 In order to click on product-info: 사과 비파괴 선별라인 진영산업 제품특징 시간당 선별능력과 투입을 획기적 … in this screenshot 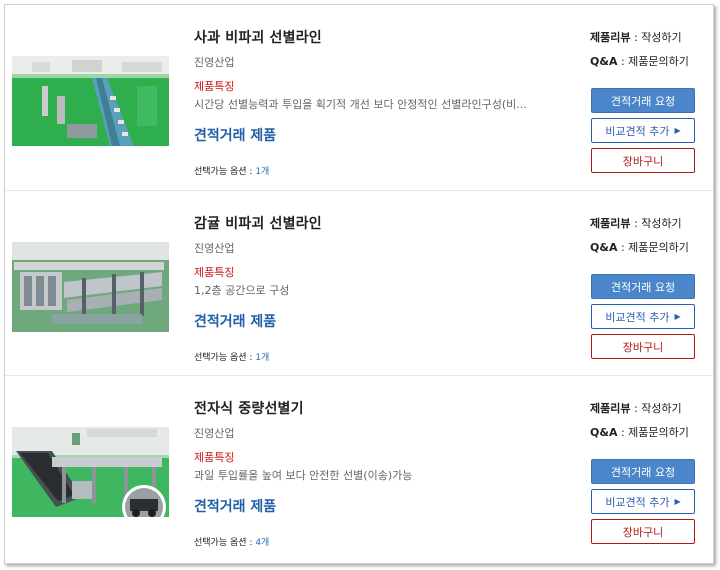, I will do `click(381, 86)`.